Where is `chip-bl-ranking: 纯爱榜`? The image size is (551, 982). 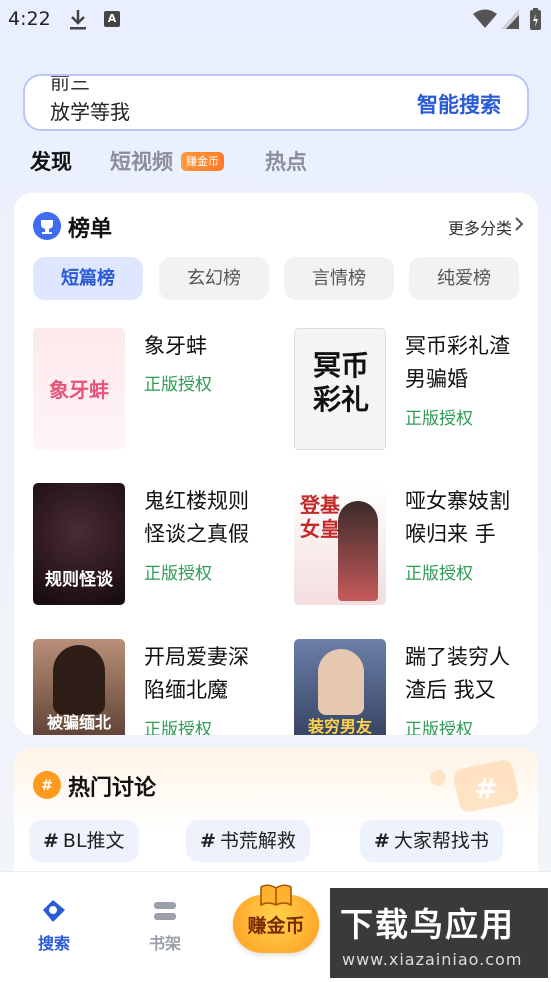
chip-bl-ranking: 纯爱榜 is located at coordinates (464, 278).